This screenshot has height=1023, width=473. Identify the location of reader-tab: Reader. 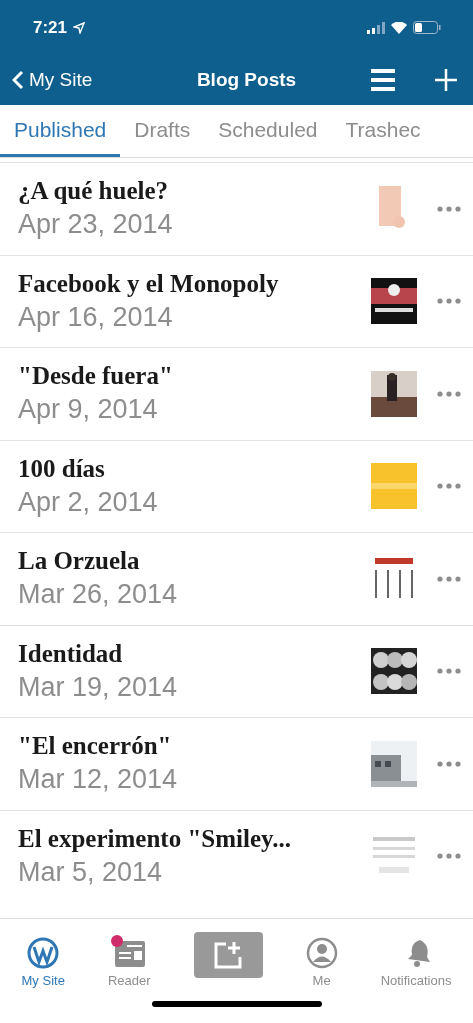
(129, 962).